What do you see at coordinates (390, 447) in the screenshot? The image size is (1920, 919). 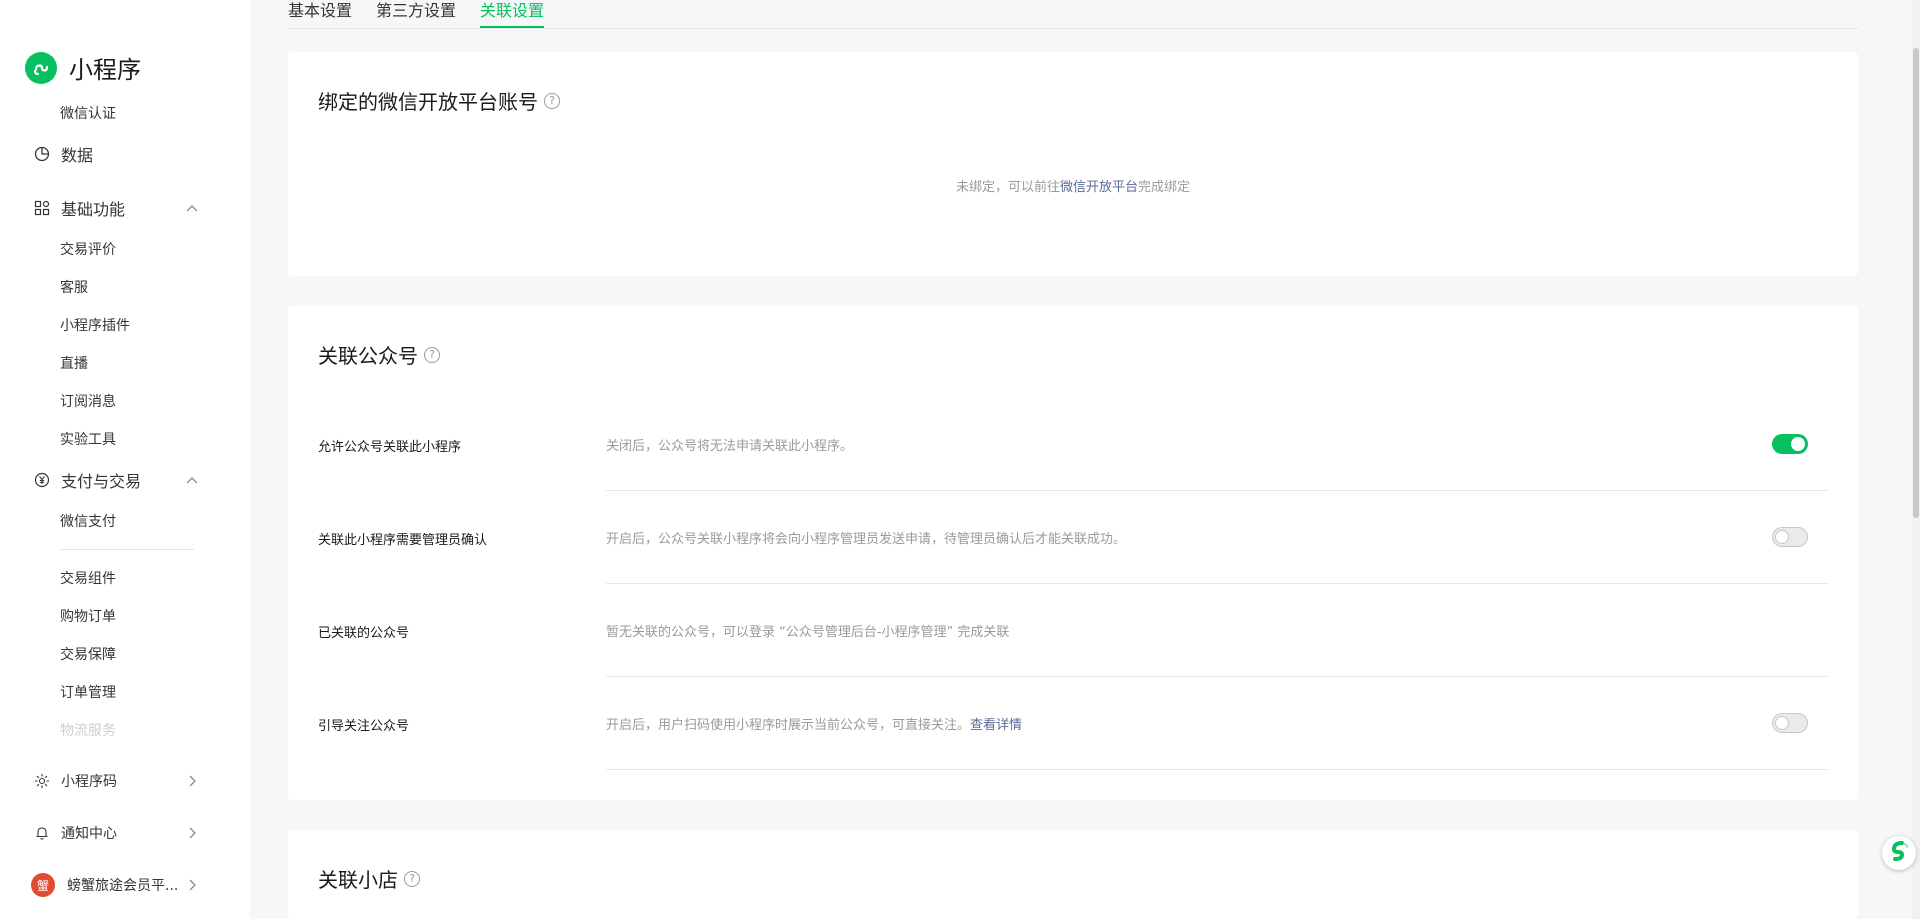 I see `row-label-allow-link: 允许公众号关联此小程序` at bounding box center [390, 447].